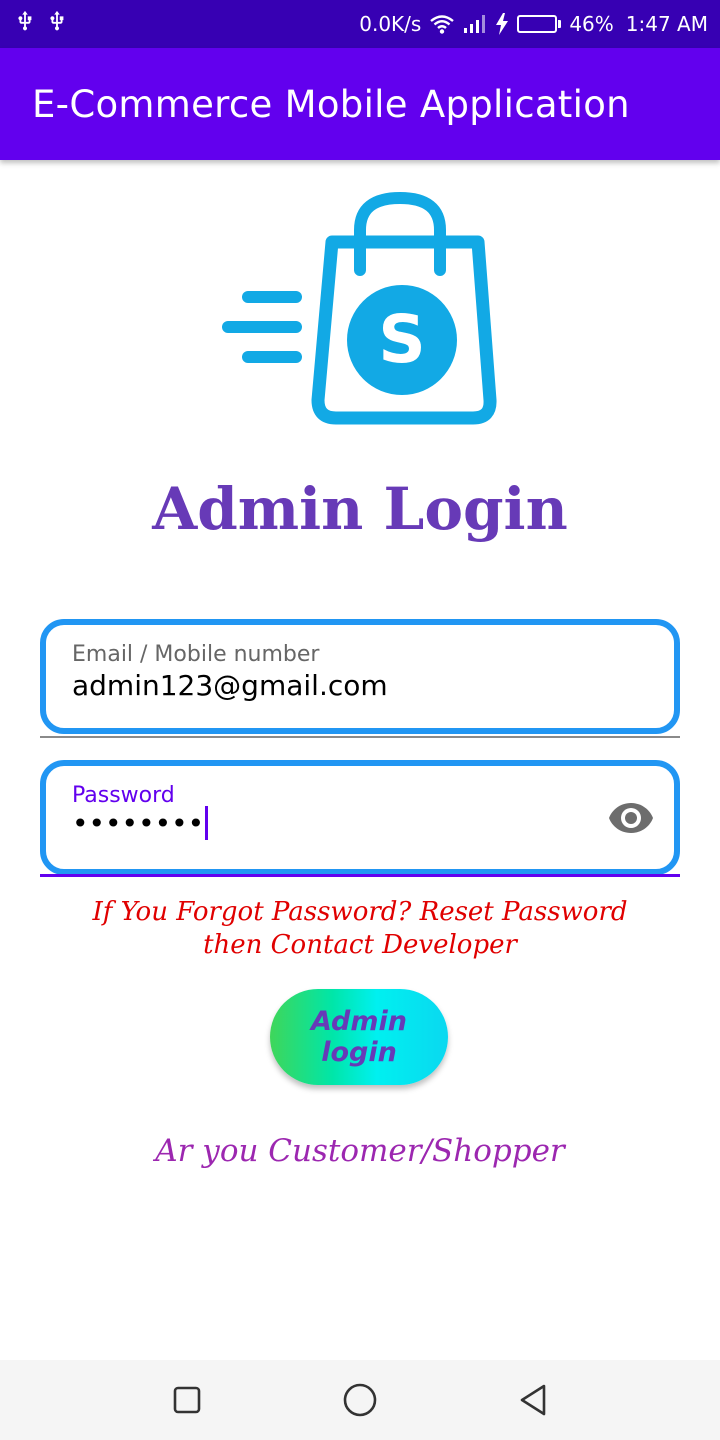  I want to click on email-label: Email / Mobile number, so click(196, 654).